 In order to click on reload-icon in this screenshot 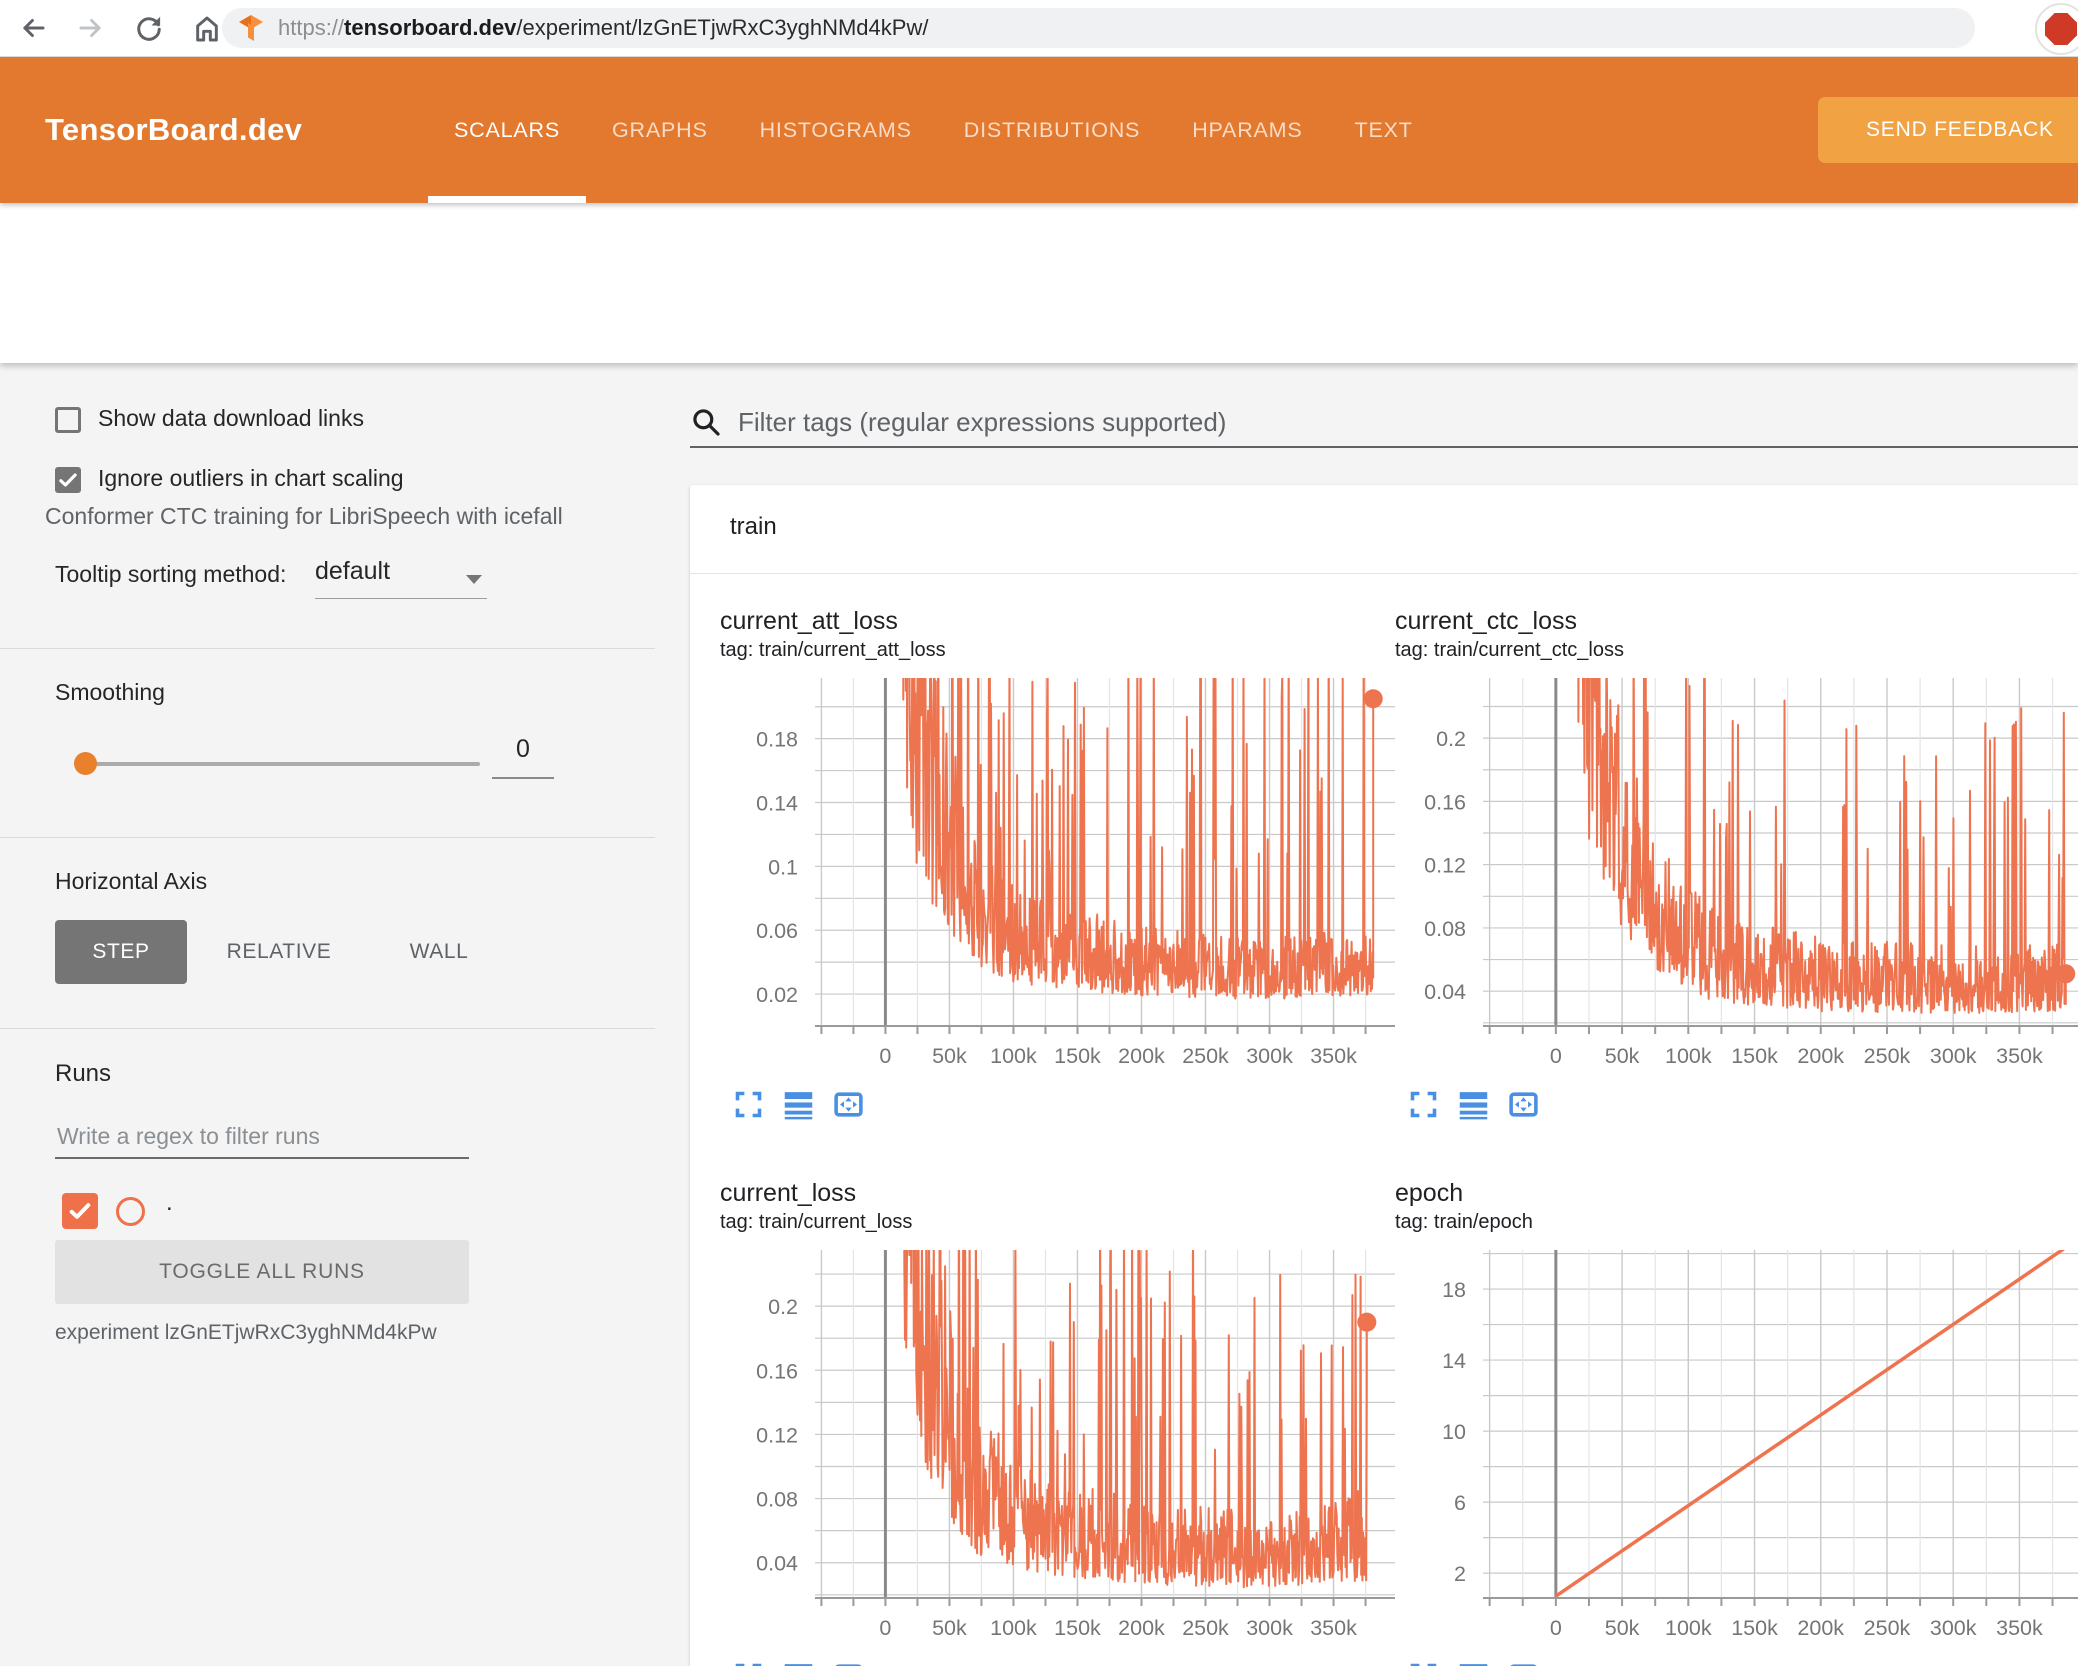, I will do `click(149, 28)`.